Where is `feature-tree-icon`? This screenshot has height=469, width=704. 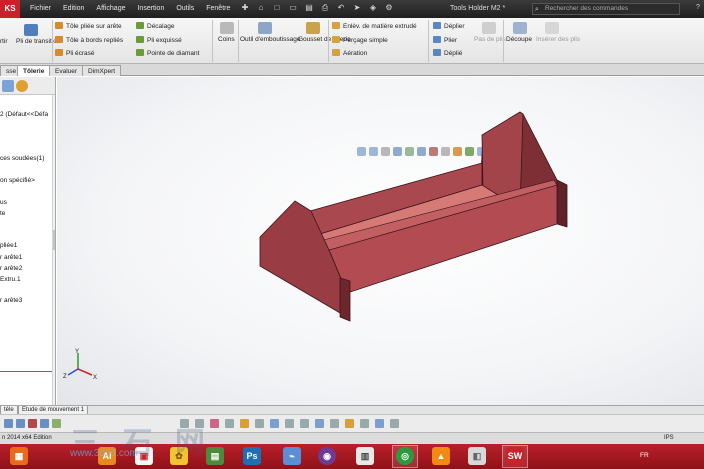
feature-tree-icon is located at coordinates (8, 86).